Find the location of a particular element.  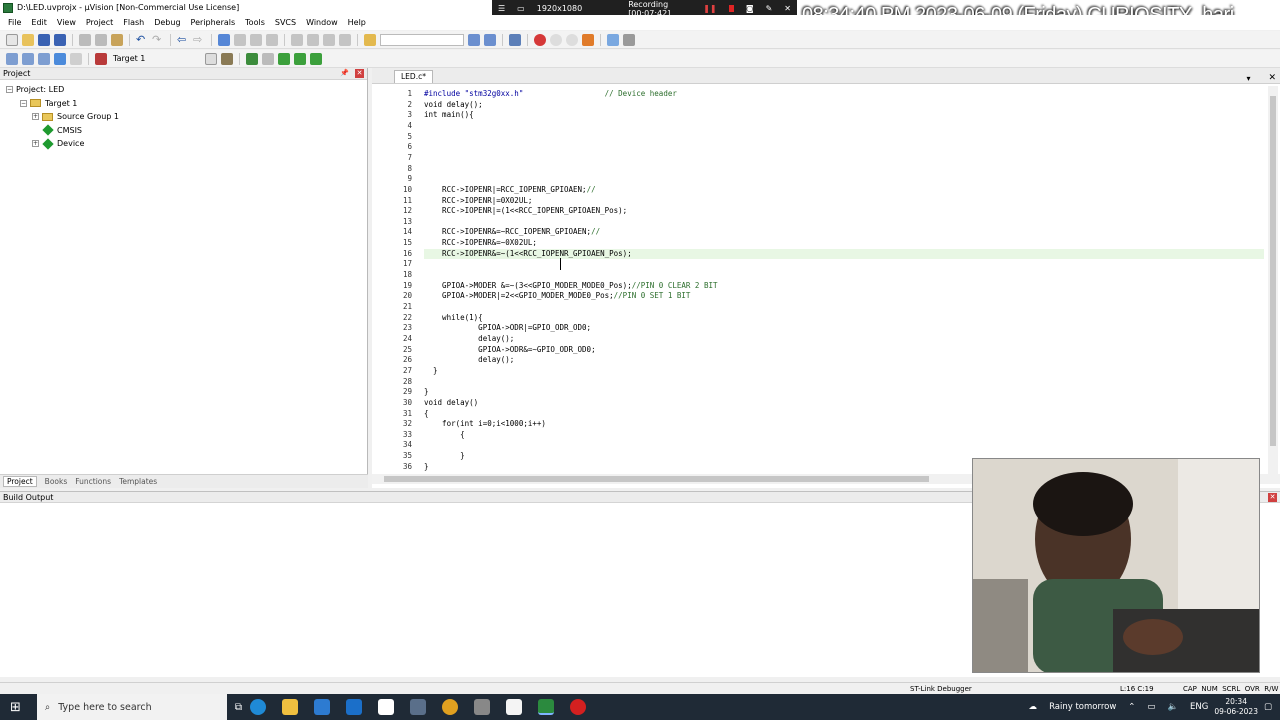

settings-icon is located at coordinates (629, 39).